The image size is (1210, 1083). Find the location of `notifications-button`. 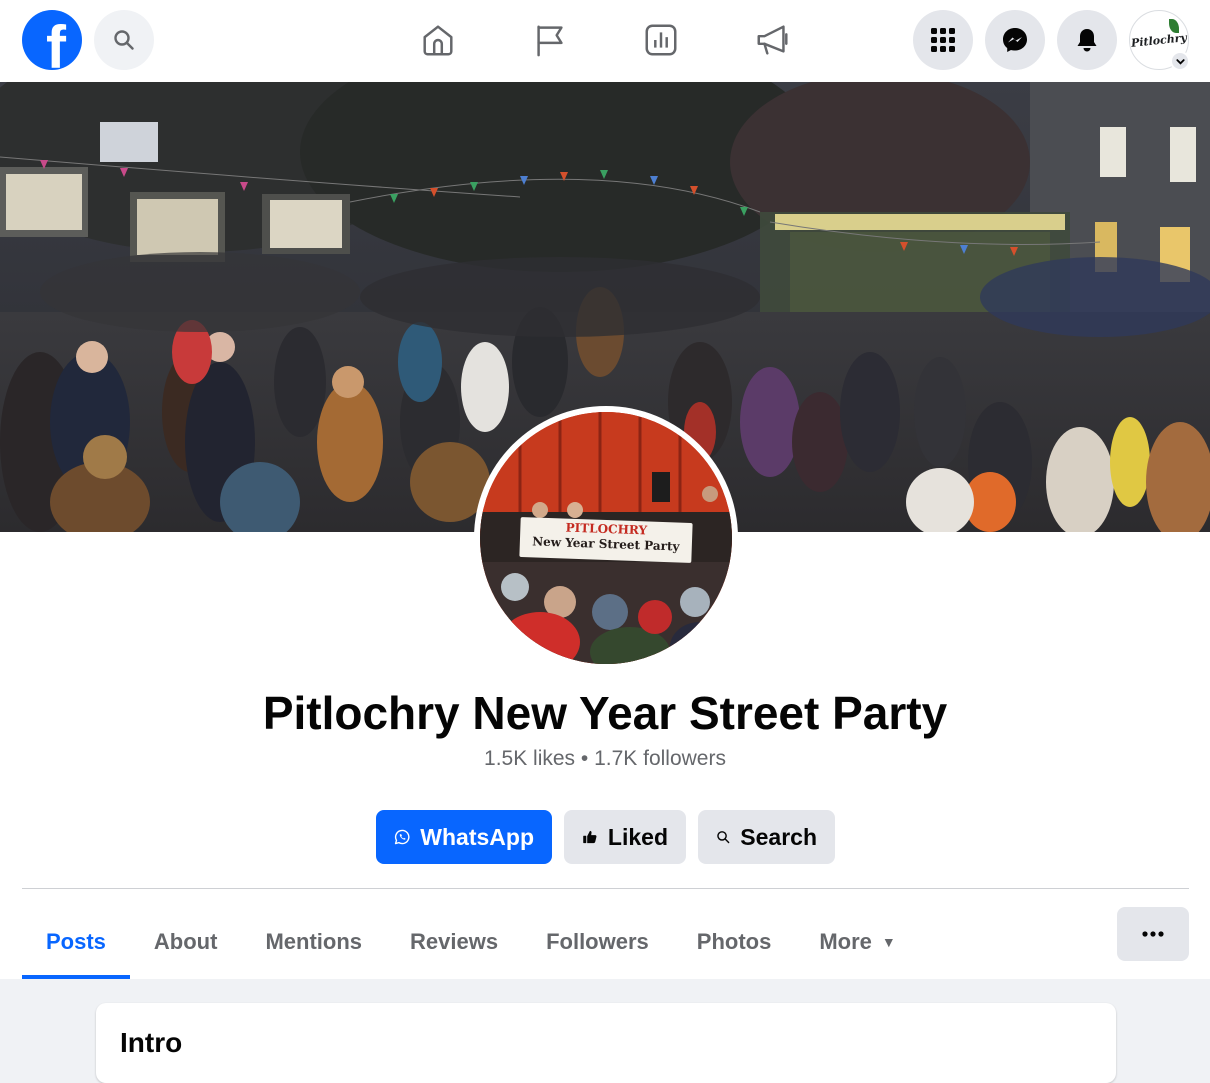

notifications-button is located at coordinates (1087, 40).